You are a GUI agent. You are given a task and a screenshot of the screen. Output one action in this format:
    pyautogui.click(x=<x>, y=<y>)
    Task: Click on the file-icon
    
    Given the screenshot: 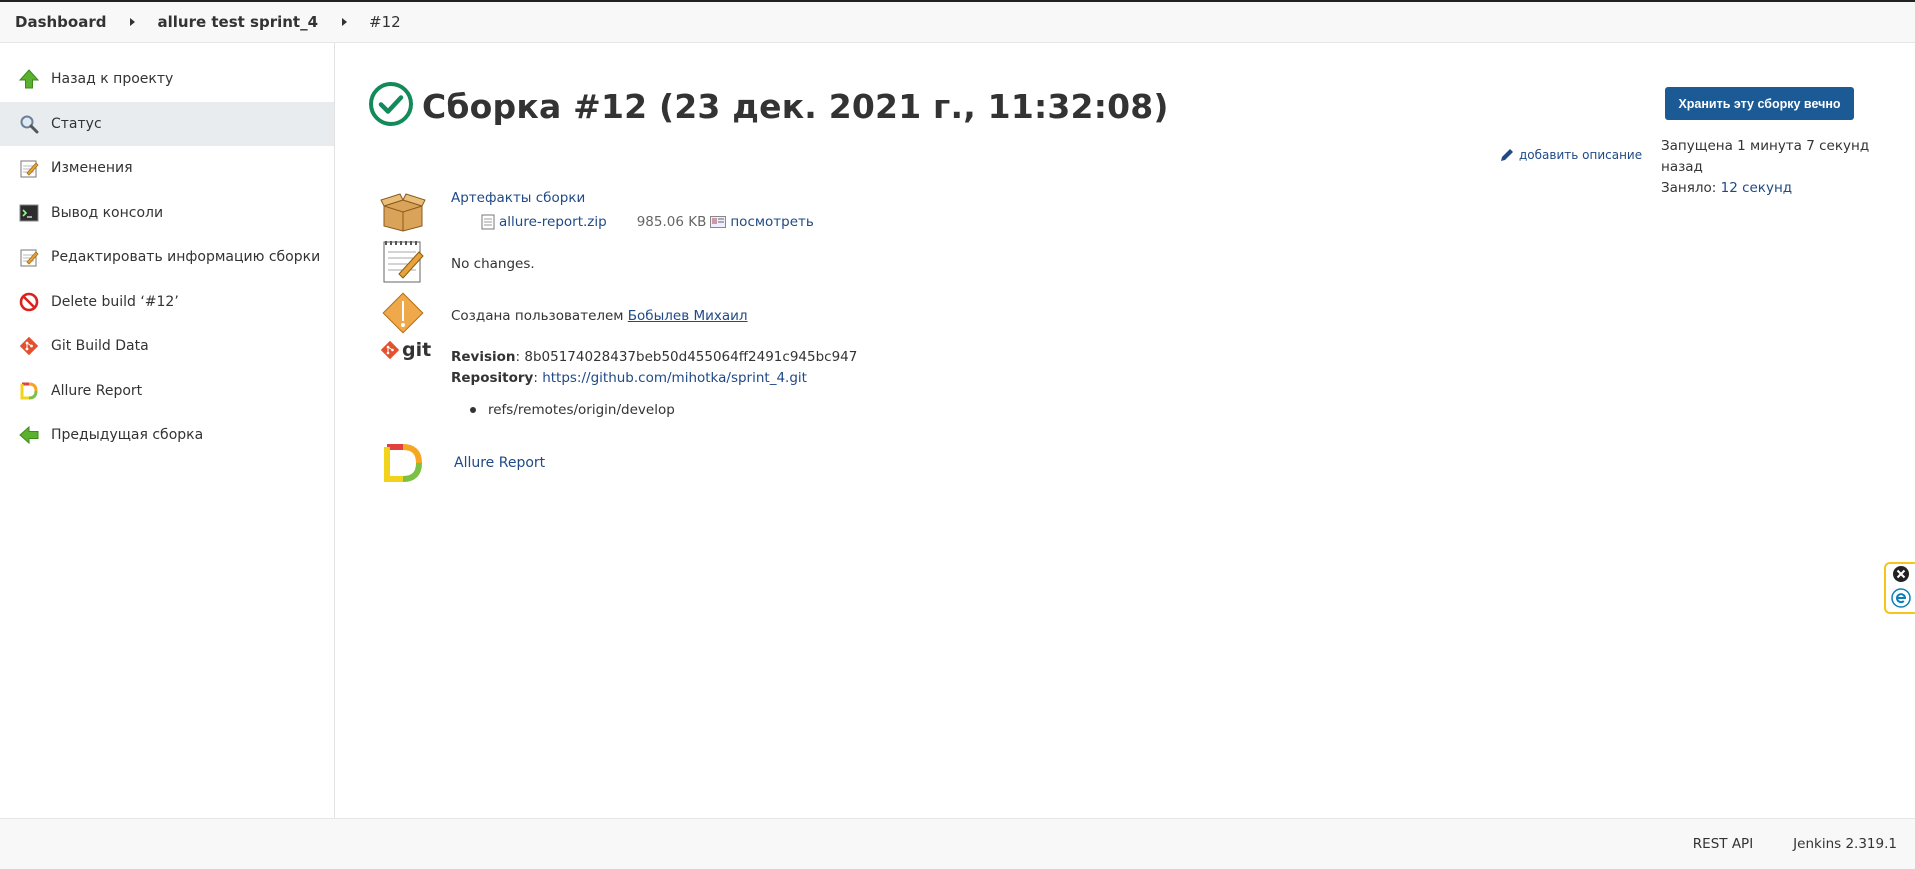 What is the action you would take?
    pyautogui.click(x=488, y=222)
    